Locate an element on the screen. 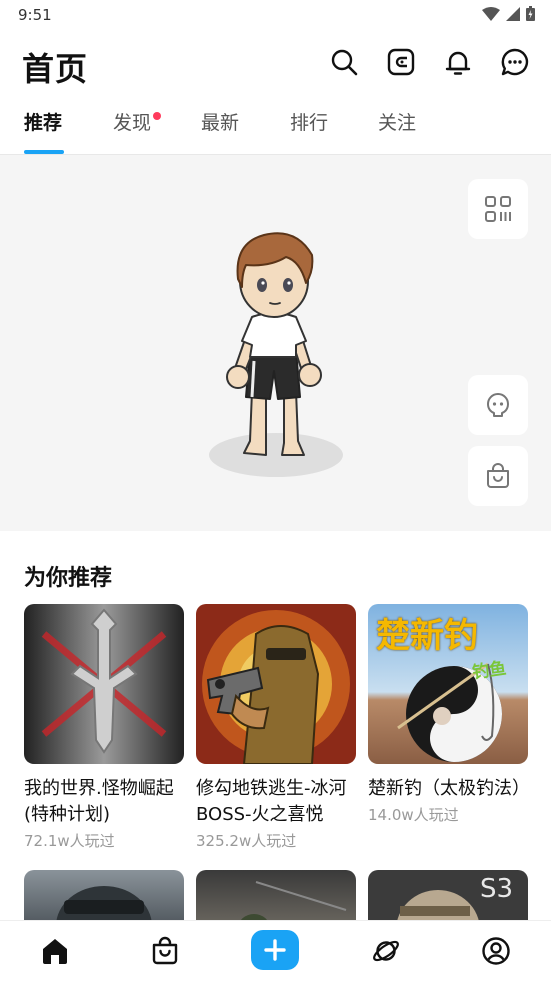  thumbnail-logo-text: 楚新钓 is located at coordinates (427, 636).